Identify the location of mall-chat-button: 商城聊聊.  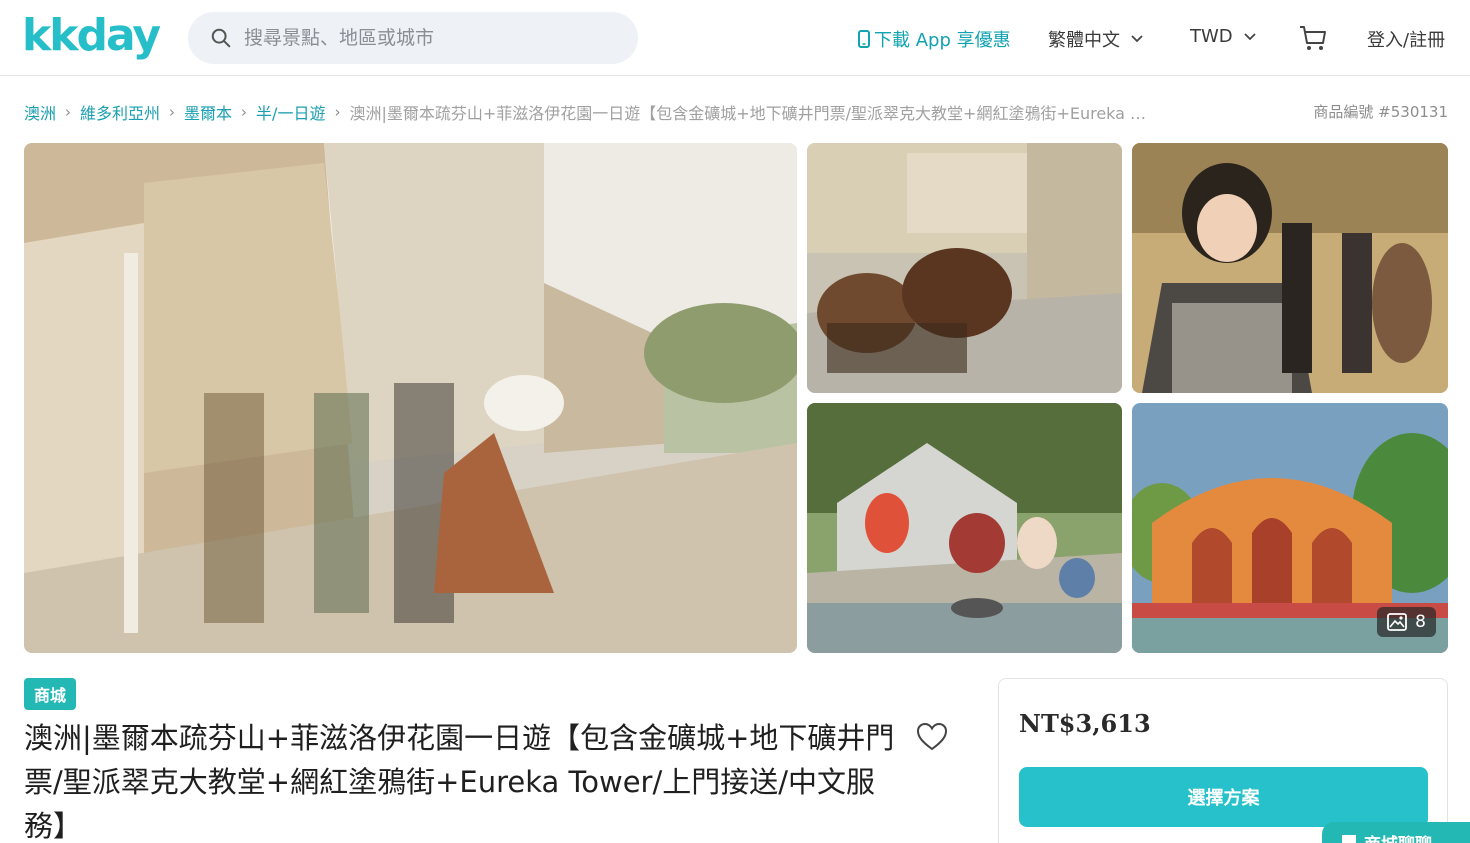
(1396, 832).